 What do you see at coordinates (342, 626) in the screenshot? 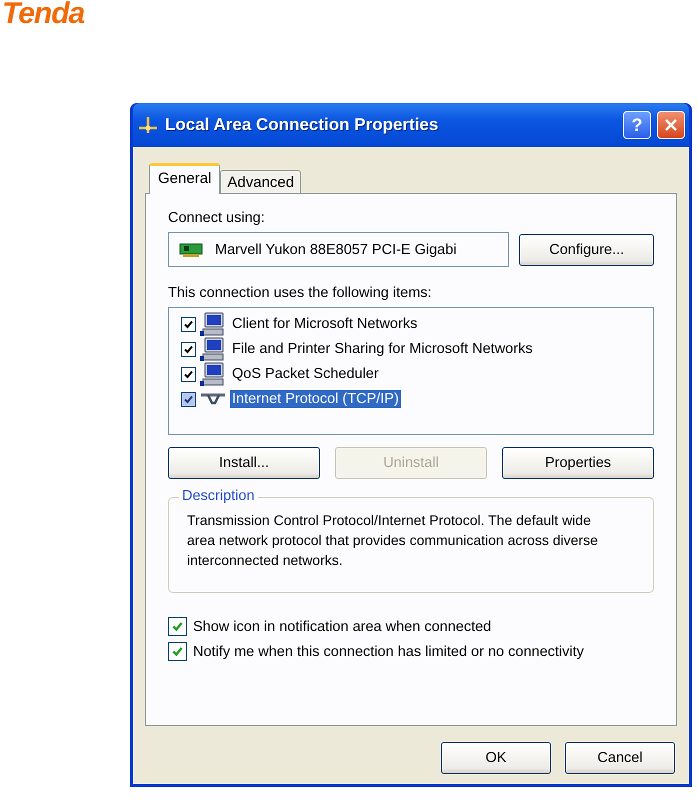
I see `checkbox-label: Show icon in notification area when connected` at bounding box center [342, 626].